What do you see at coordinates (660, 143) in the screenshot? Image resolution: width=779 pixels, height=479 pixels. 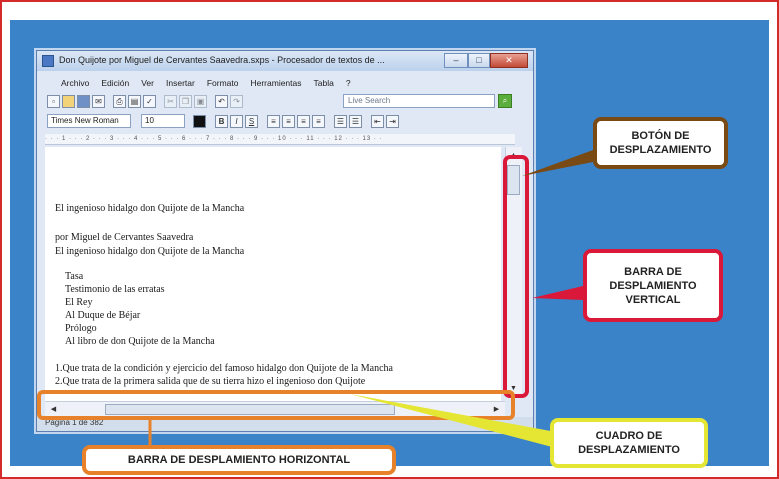 I see `callout-boton-desplazamiento: BOTÓN DE DESPLAZAMIENTO` at bounding box center [660, 143].